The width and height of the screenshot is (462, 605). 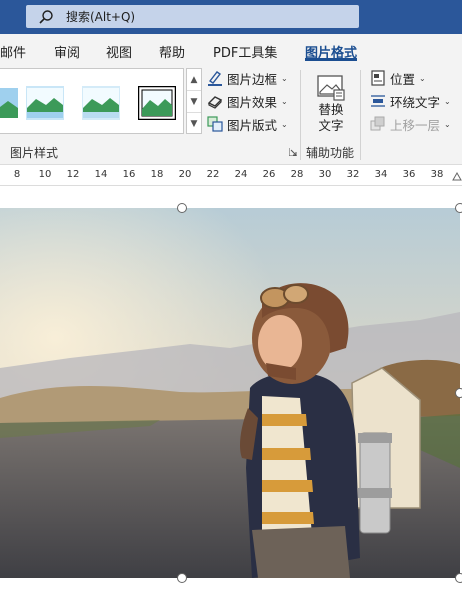 I want to click on position-button: 位置 ⌄, so click(x=398, y=78).